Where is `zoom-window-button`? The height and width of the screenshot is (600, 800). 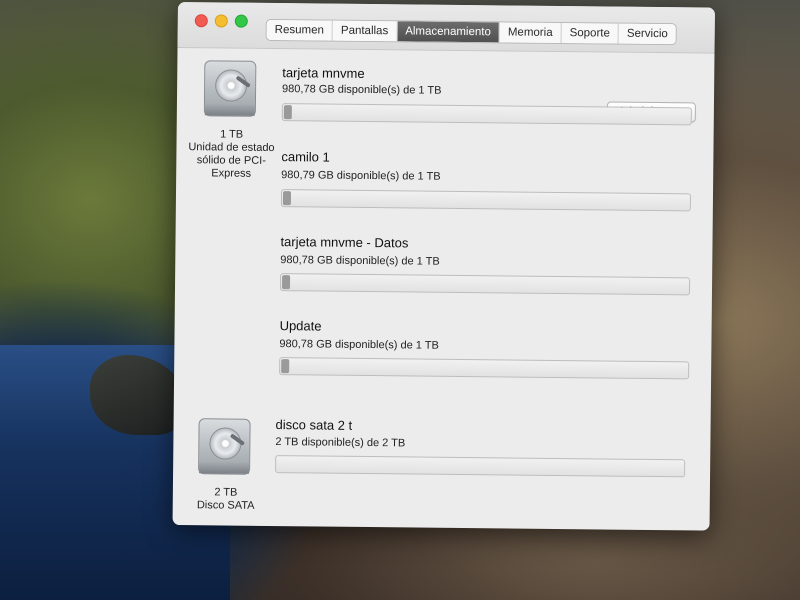 zoom-window-button is located at coordinates (241, 21).